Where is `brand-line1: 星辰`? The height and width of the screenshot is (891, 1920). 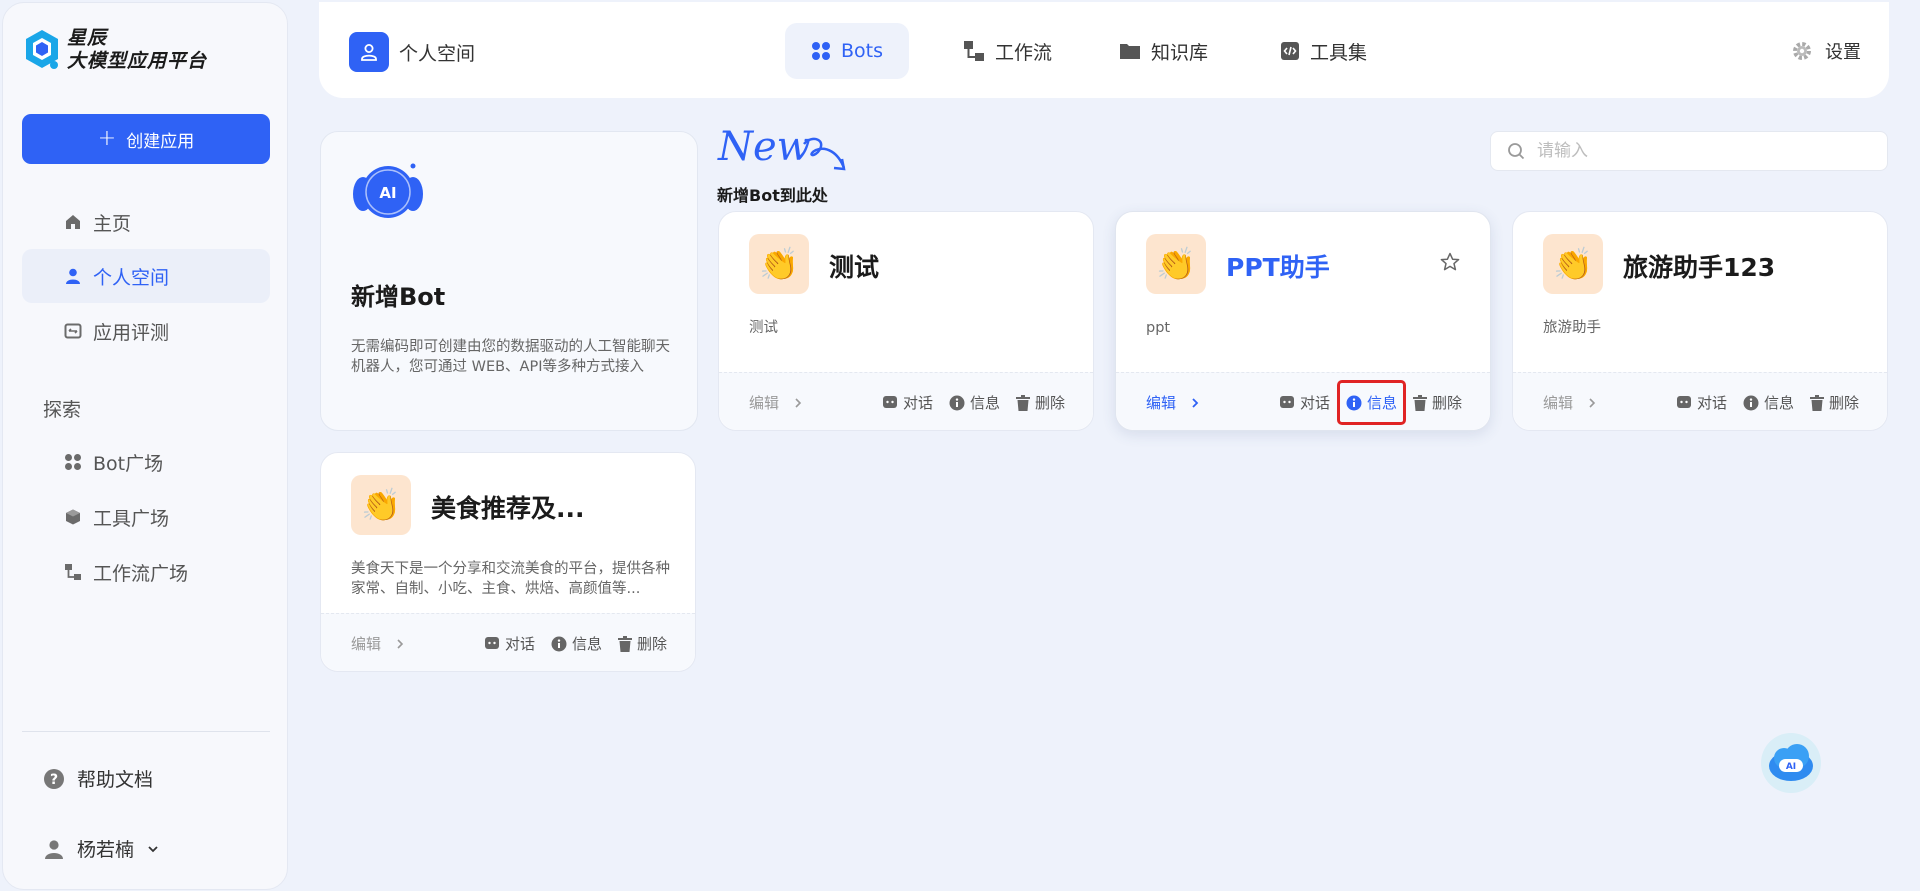 brand-line1: 星辰 is located at coordinates (87, 38).